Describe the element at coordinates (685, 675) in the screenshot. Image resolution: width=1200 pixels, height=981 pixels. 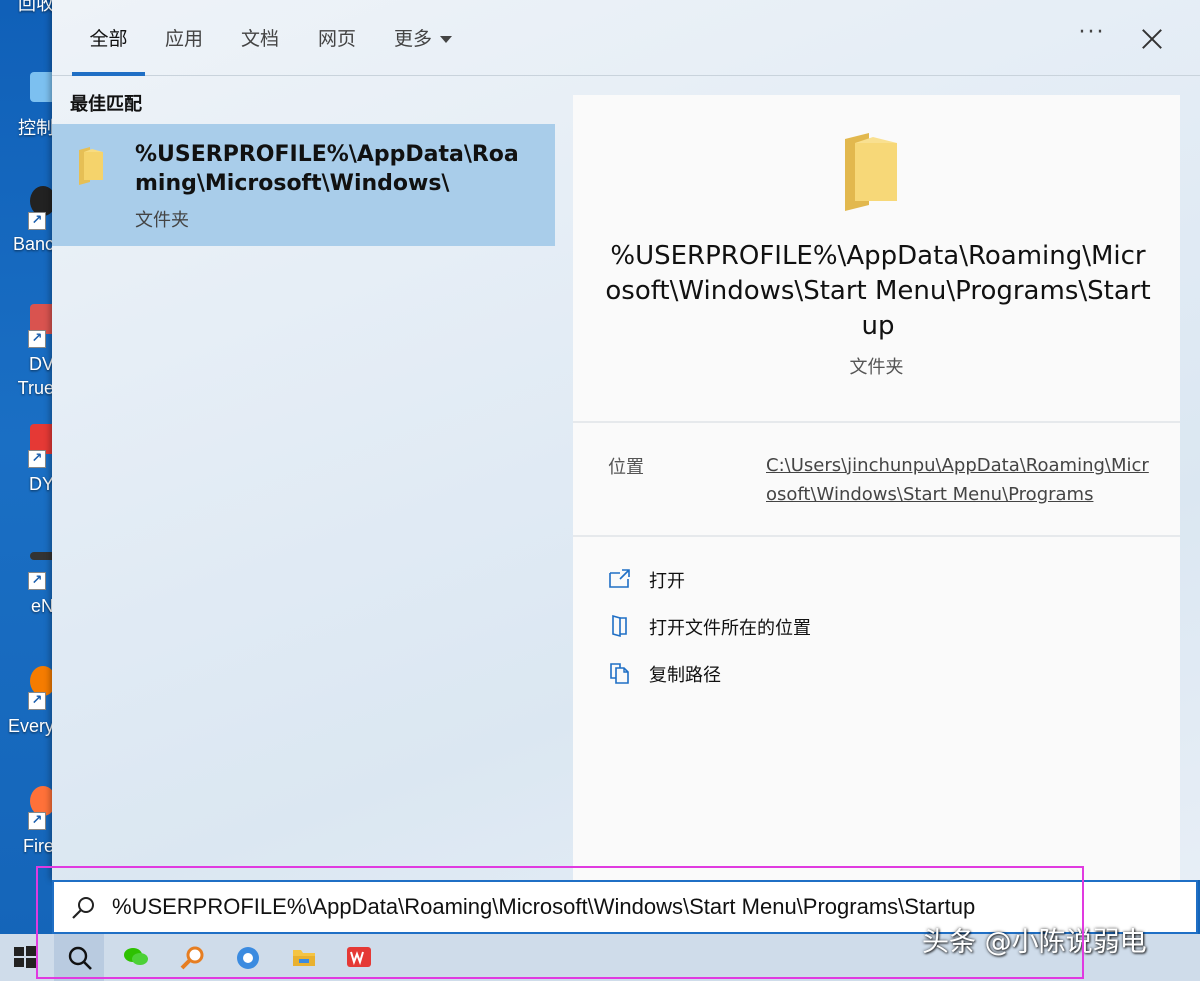
I see `action-label: 复制路径` at that location.